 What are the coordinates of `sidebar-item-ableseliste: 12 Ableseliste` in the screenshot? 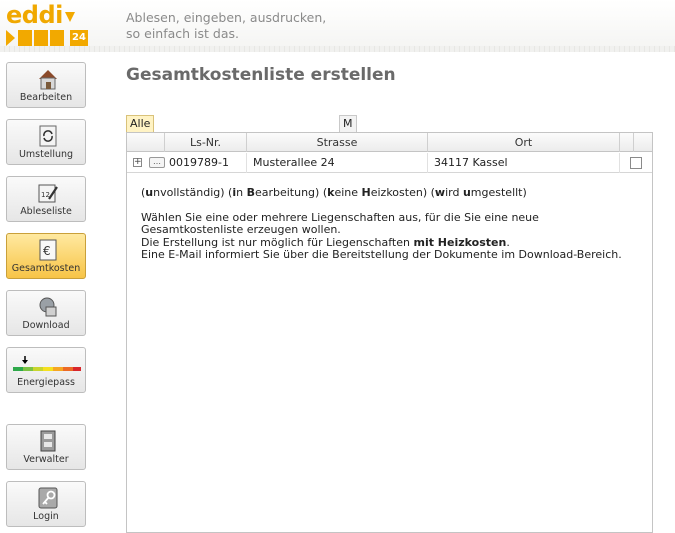 It's located at (46, 199).